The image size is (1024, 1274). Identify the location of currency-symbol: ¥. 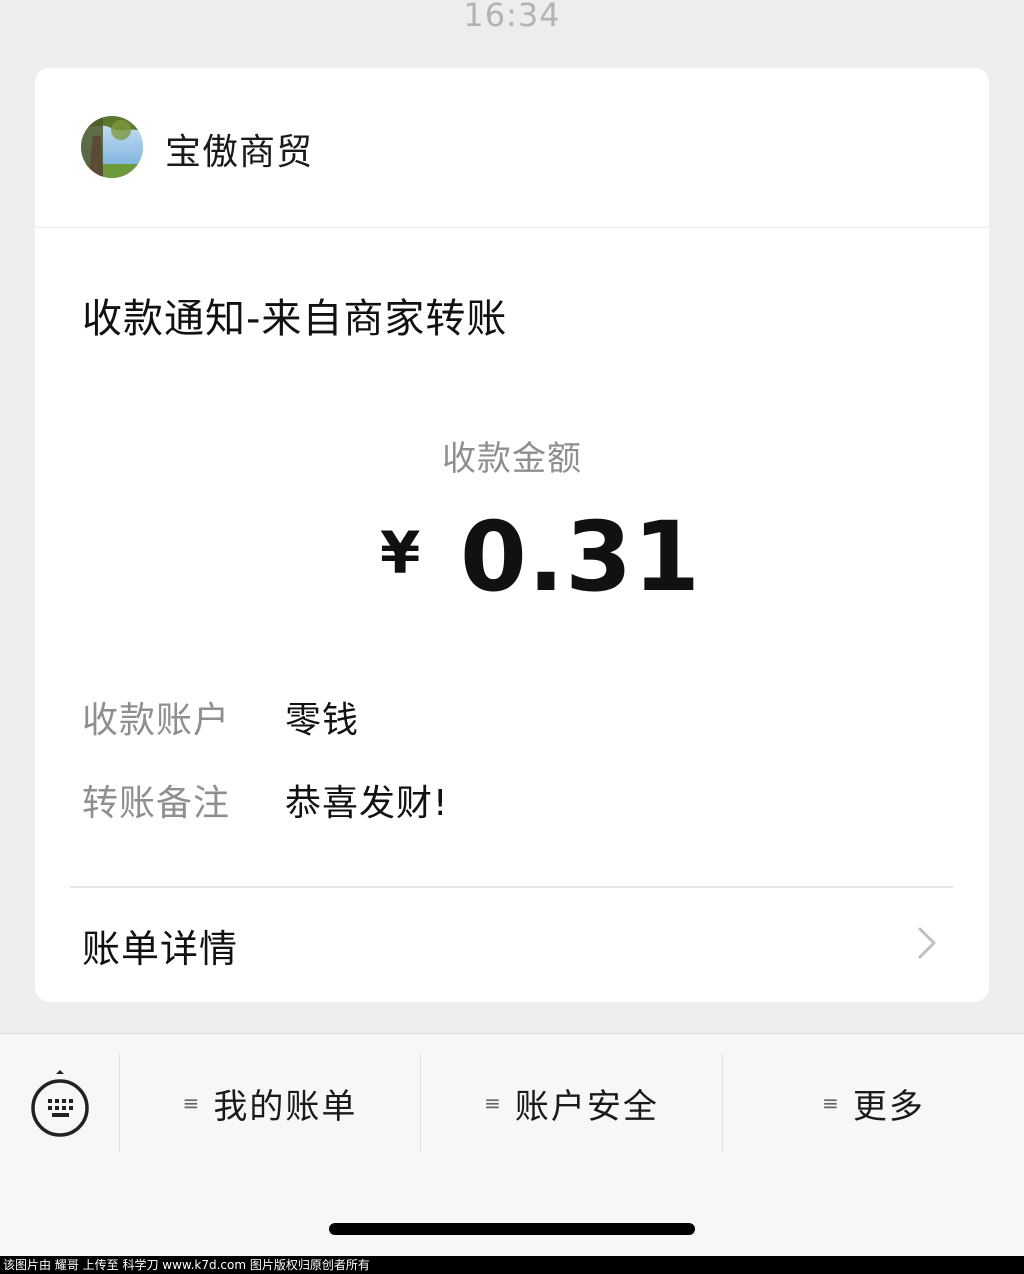
(400, 553).